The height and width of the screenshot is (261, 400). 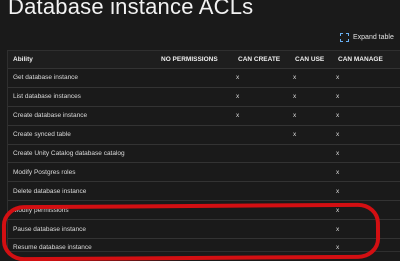 I want to click on header-no-permissions: NO PERMISSIONS, so click(x=194, y=60).